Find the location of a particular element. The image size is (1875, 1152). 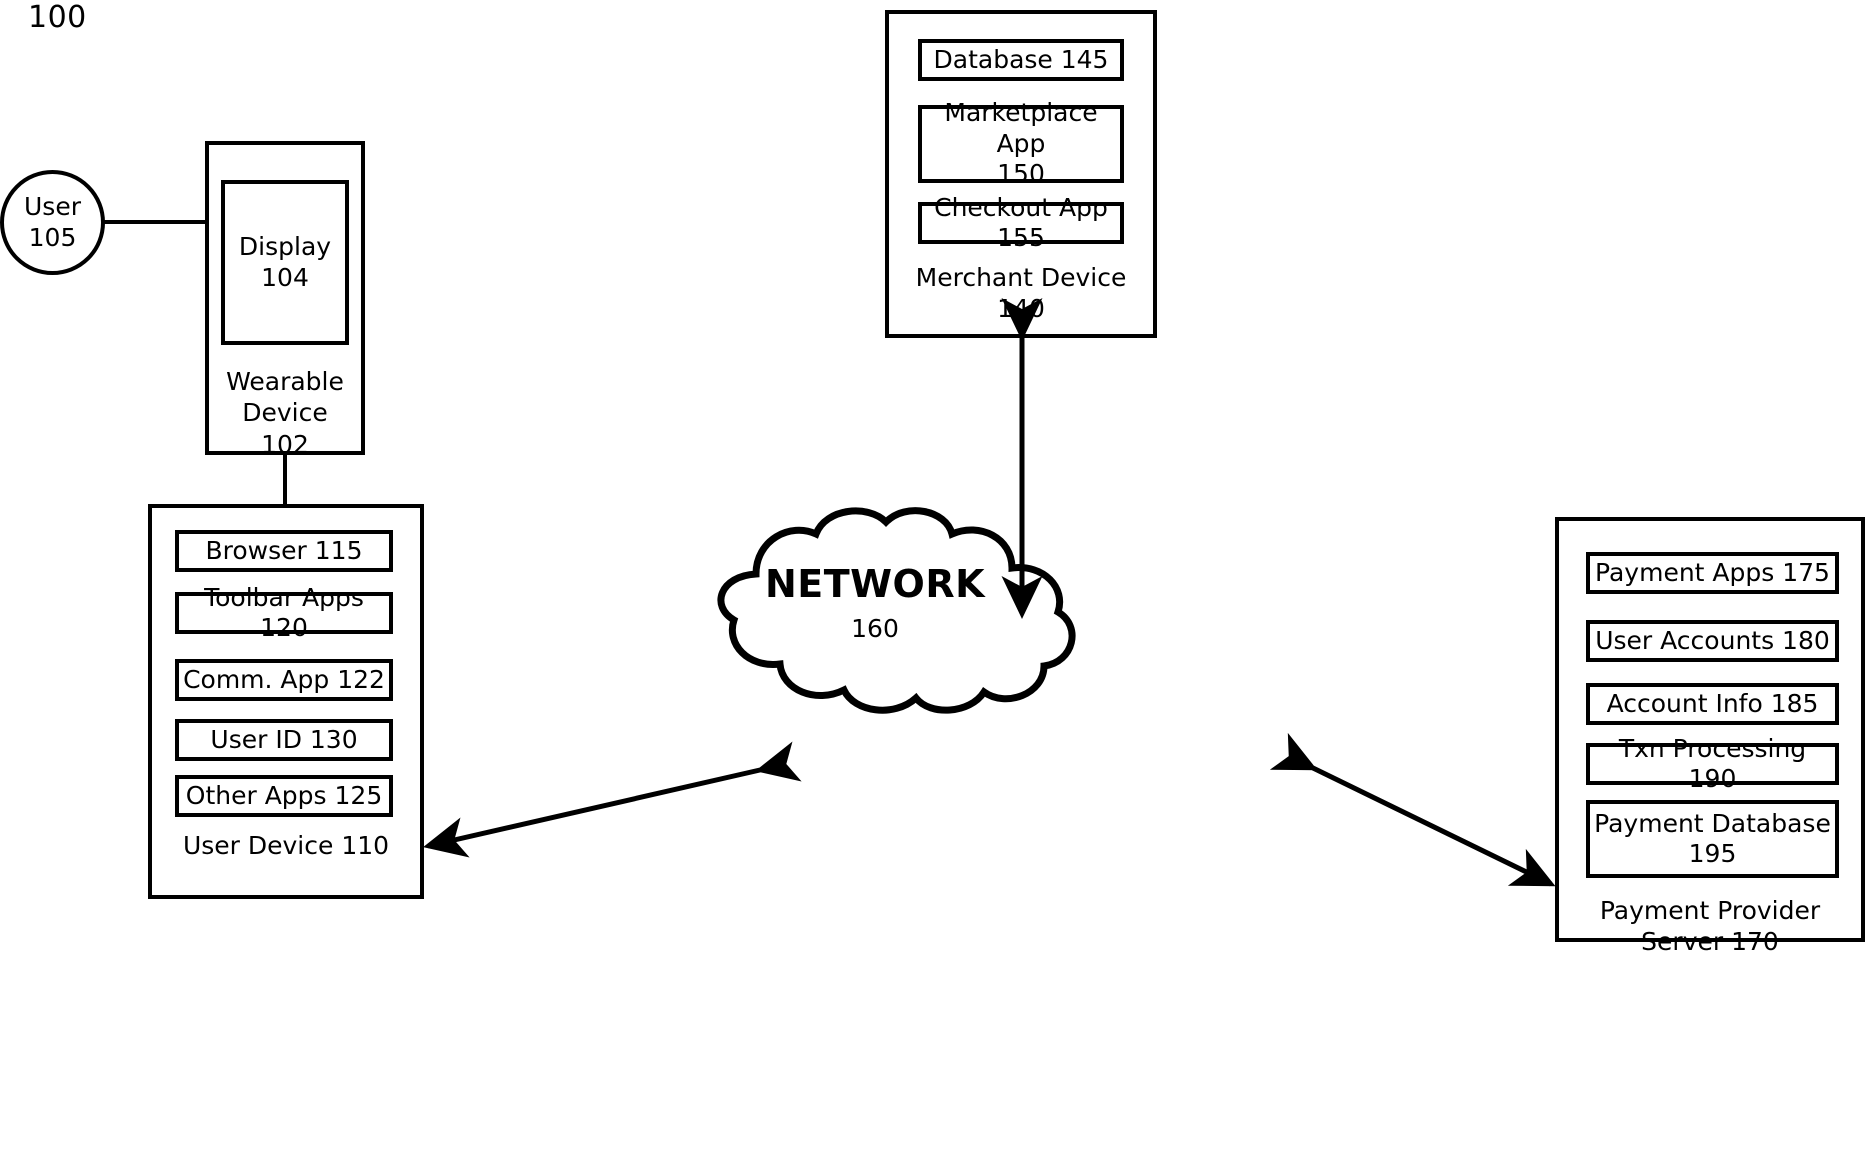

merchant-device-caption: Merchant Device 140 is located at coordinates (1021, 293).